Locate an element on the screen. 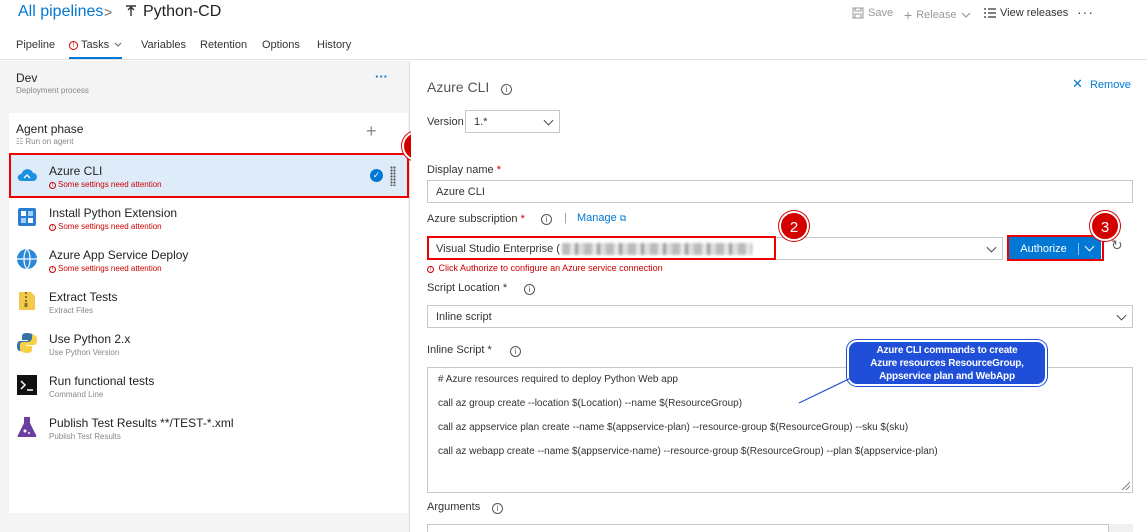 The height and width of the screenshot is (532, 1147). view-releases-button: View releases is located at coordinates (1026, 13).